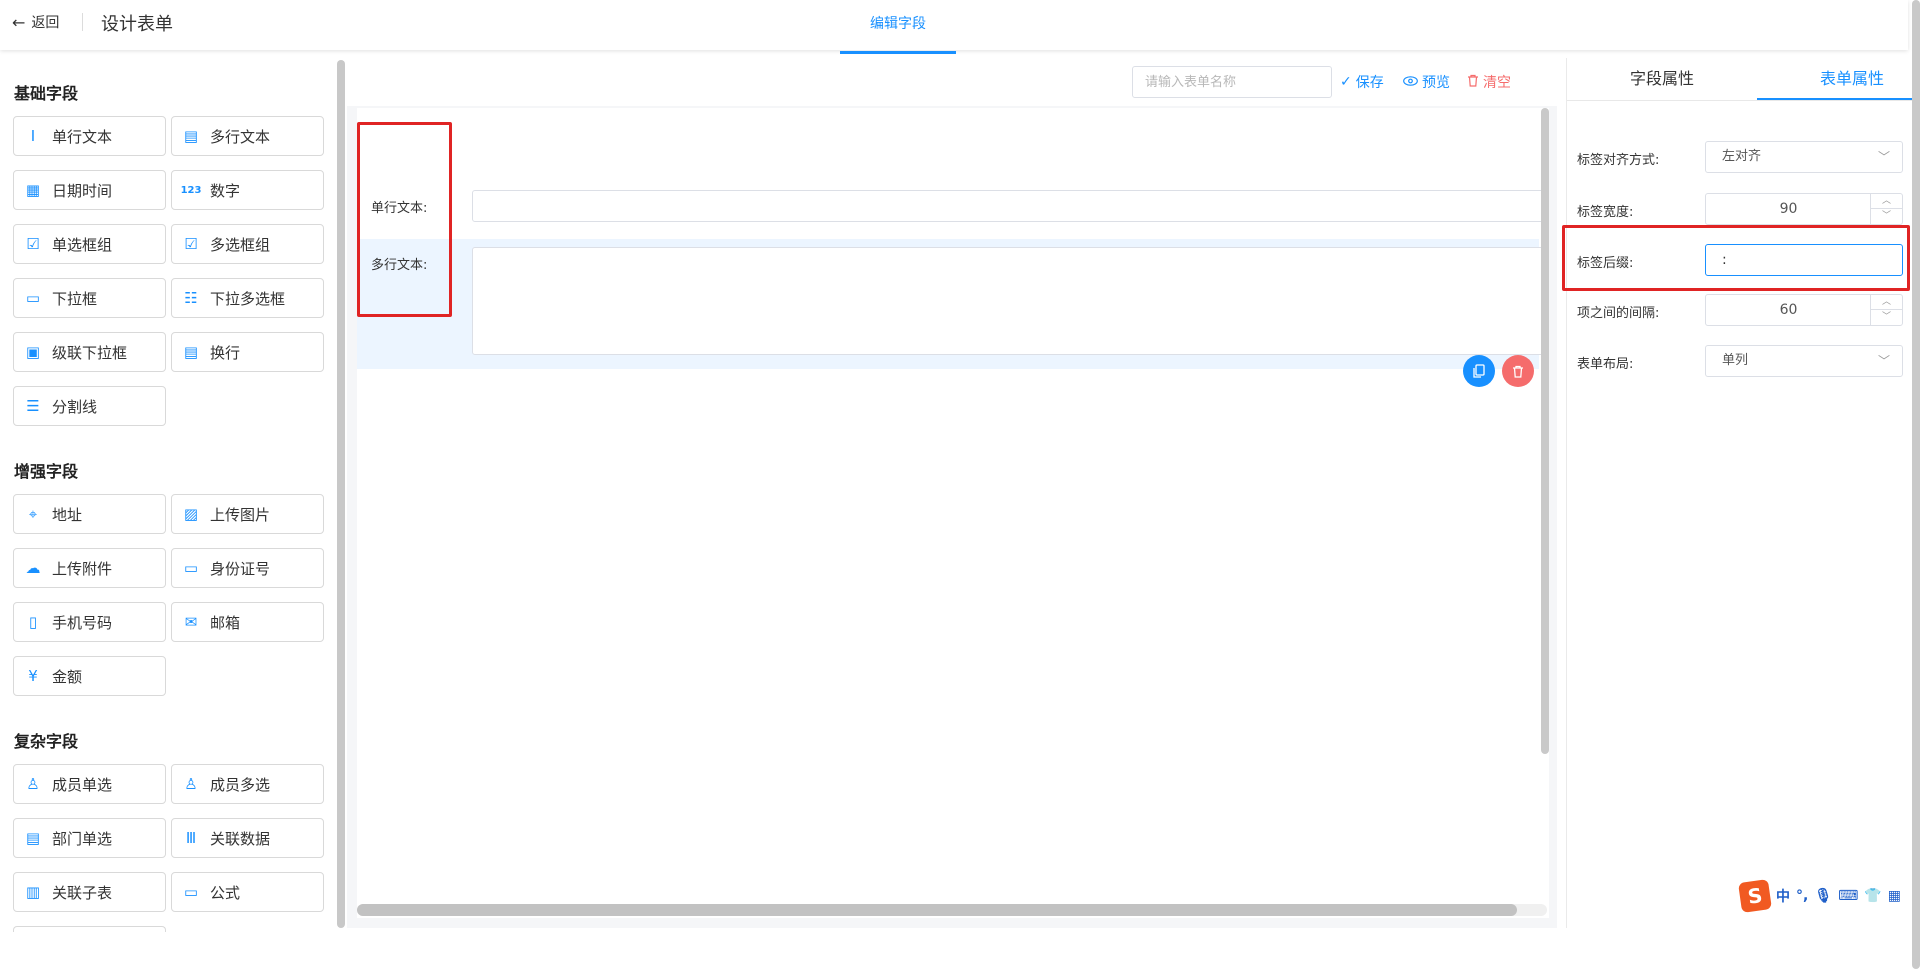  Describe the element at coordinates (1008, 206) in the screenshot. I see `single-text-field` at that location.